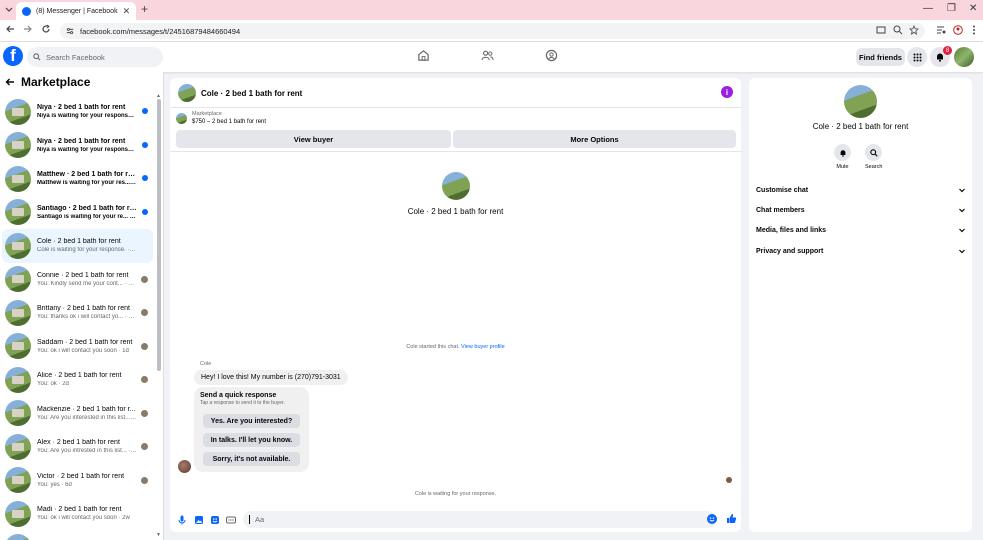 This screenshot has height=540, width=983. Describe the element at coordinates (70, 31) in the screenshot. I see `site-info-icon` at that location.